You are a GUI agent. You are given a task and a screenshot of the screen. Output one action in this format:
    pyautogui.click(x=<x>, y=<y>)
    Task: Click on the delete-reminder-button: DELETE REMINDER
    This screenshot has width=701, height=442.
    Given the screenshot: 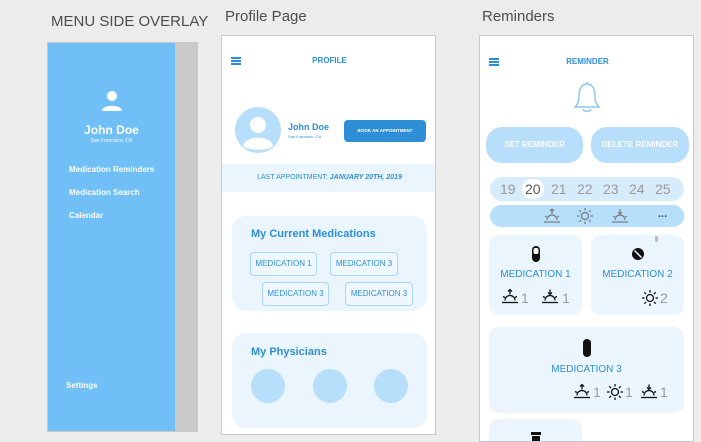 What is the action you would take?
    pyautogui.click(x=640, y=145)
    